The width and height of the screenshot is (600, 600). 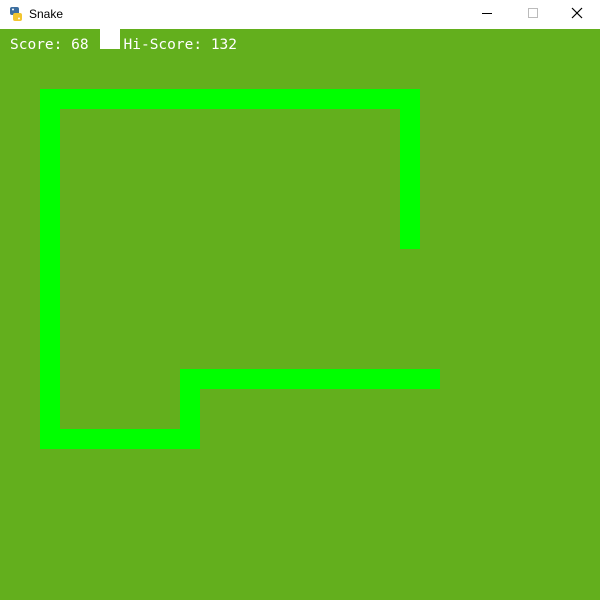 I want to click on score-value: 68, so click(x=80, y=45).